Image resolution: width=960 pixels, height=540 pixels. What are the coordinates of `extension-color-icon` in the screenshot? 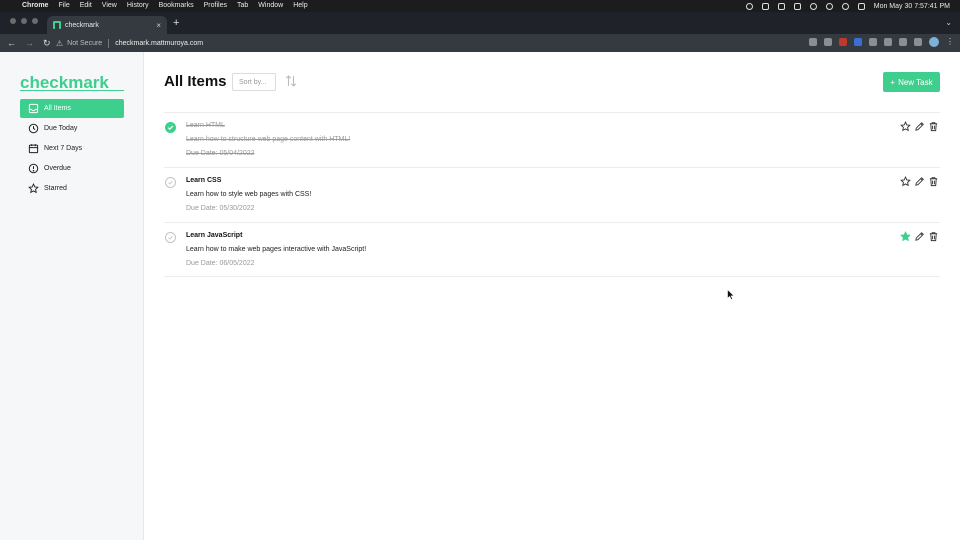 It's located at (888, 42).